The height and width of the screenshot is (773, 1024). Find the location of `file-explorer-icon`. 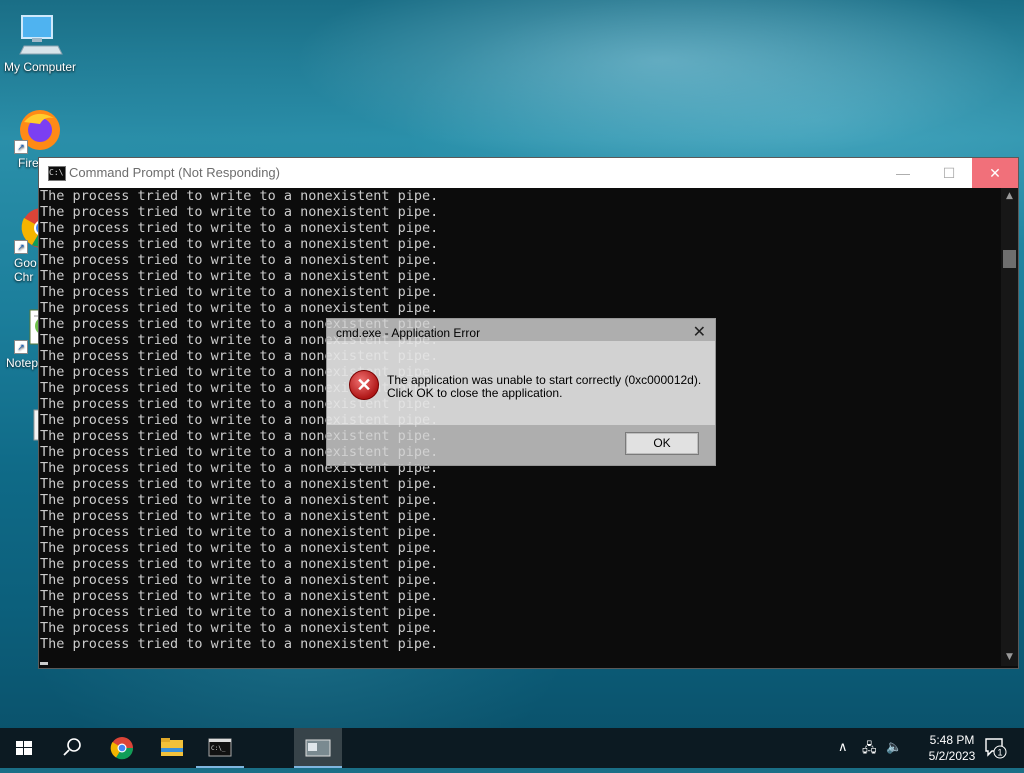

file-explorer-icon is located at coordinates (172, 747).